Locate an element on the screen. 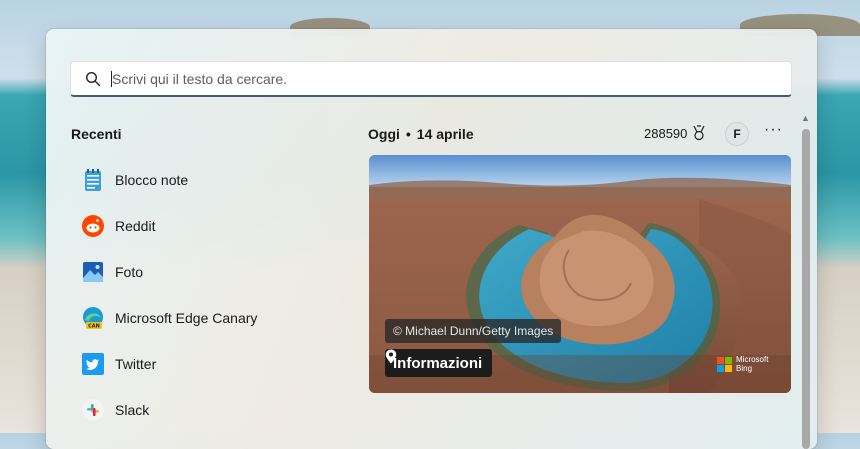 The image size is (860, 449). recent-item-label: Twitter is located at coordinates (136, 364).